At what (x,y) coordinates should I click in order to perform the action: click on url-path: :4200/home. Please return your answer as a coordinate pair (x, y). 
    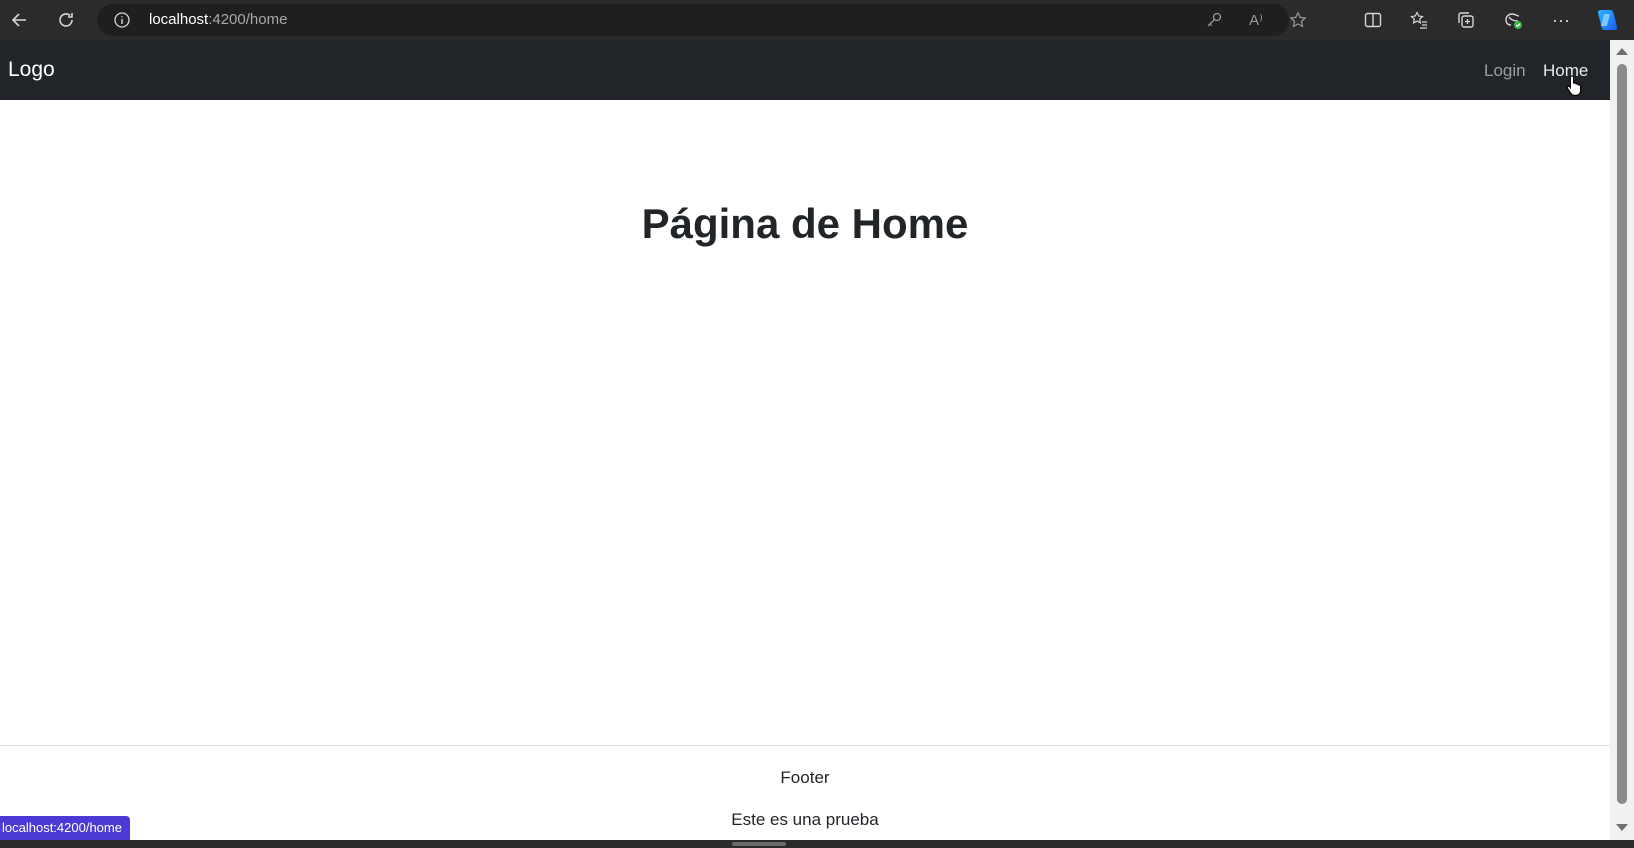
    Looking at the image, I should click on (248, 19).